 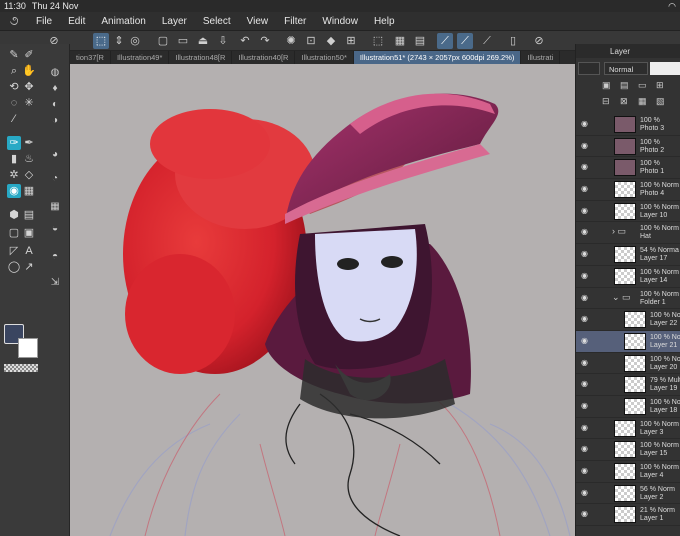 What do you see at coordinates (29, 233) in the screenshot?
I see `frame-icon: ▣` at bounding box center [29, 233].